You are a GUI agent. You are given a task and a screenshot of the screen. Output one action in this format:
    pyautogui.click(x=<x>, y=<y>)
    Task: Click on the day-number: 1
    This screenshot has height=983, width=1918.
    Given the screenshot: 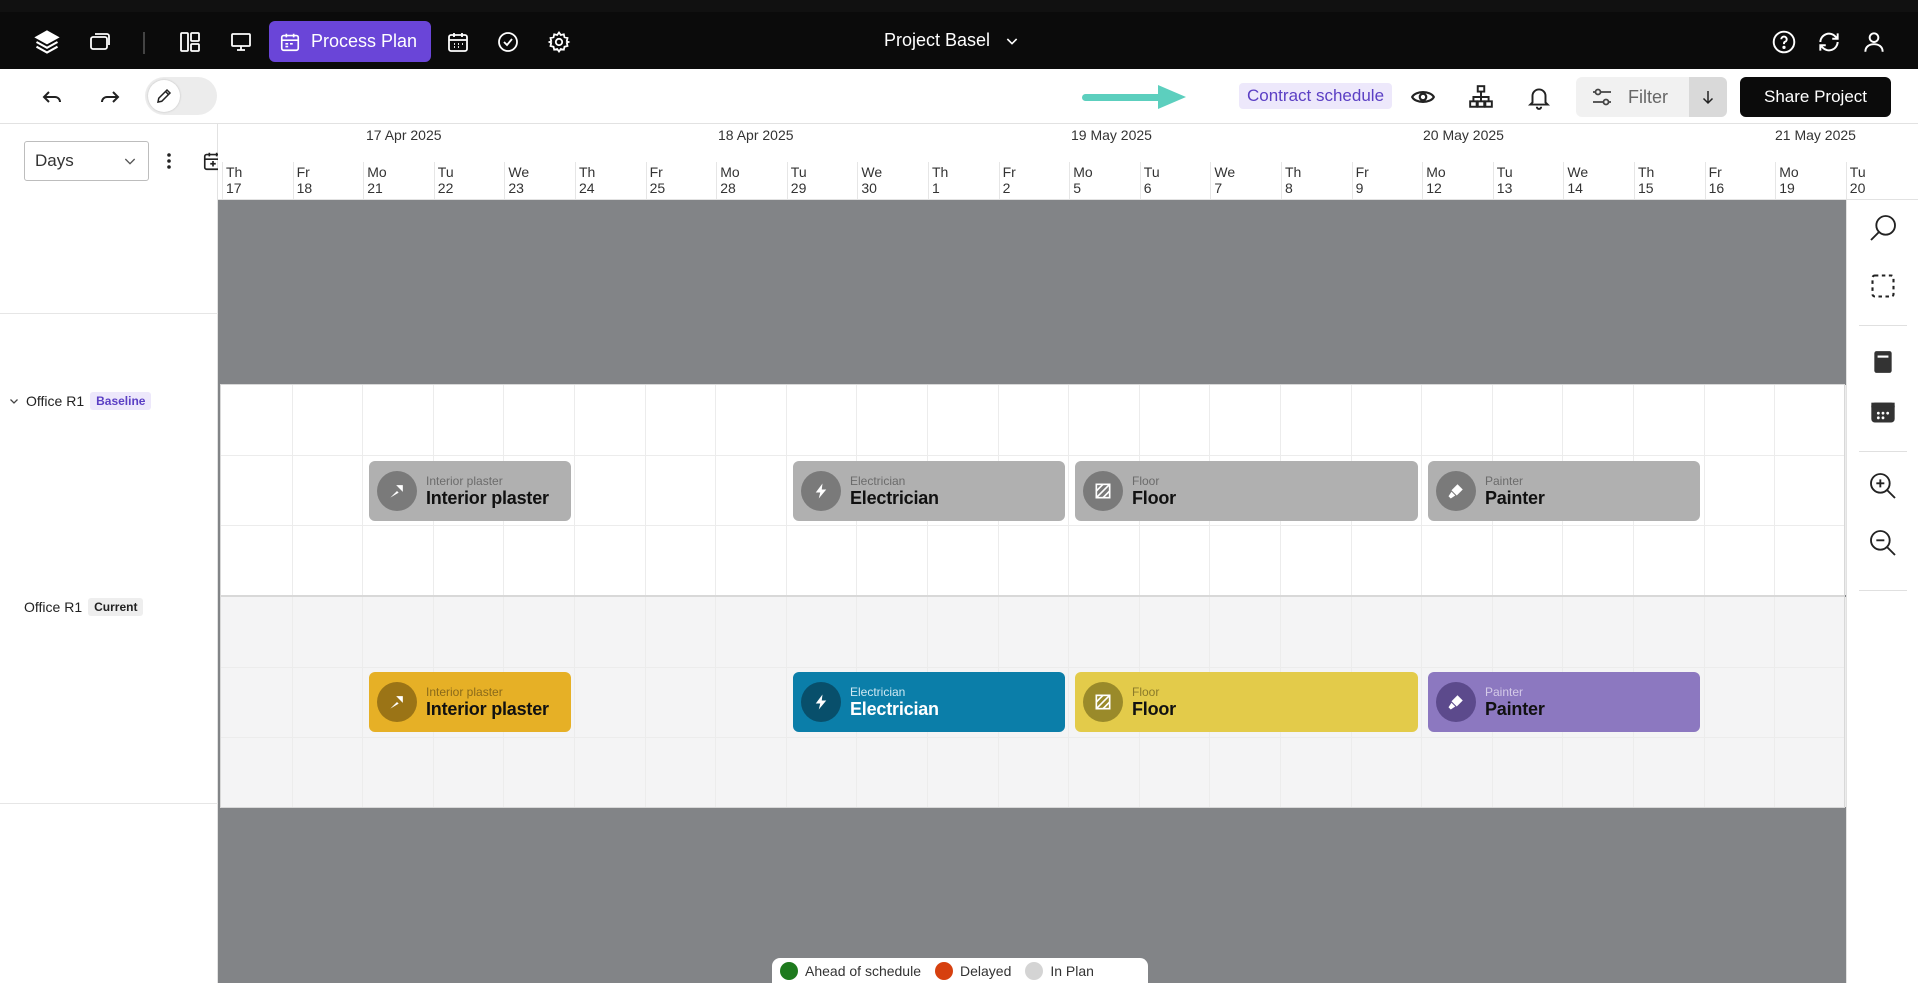 What is the action you would take?
    pyautogui.click(x=936, y=188)
    